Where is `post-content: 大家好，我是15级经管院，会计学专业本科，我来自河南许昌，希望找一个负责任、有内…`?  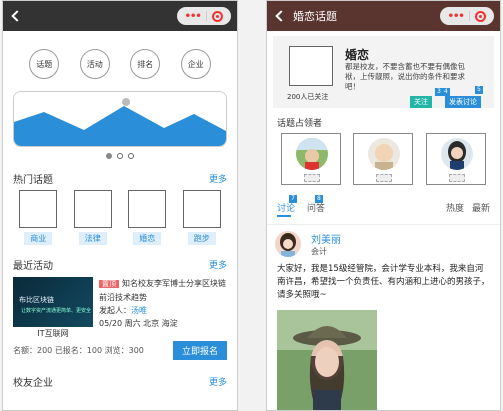 post-content: 大家好，我是15级经管院，会计学专业本科，我来自河南许昌，希望找一个负责任、有内… is located at coordinates (383, 282).